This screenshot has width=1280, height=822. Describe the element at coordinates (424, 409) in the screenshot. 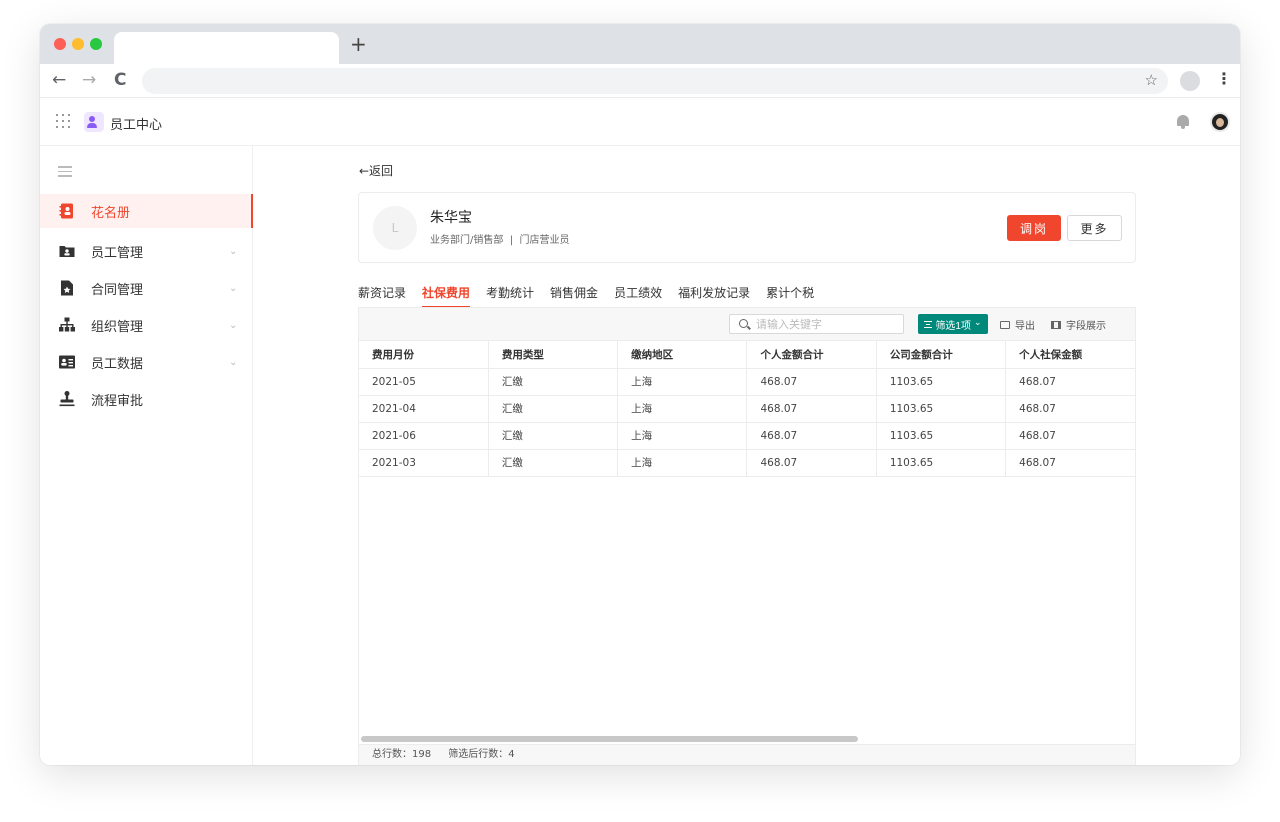

I see `table-cell: 2021-04` at that location.